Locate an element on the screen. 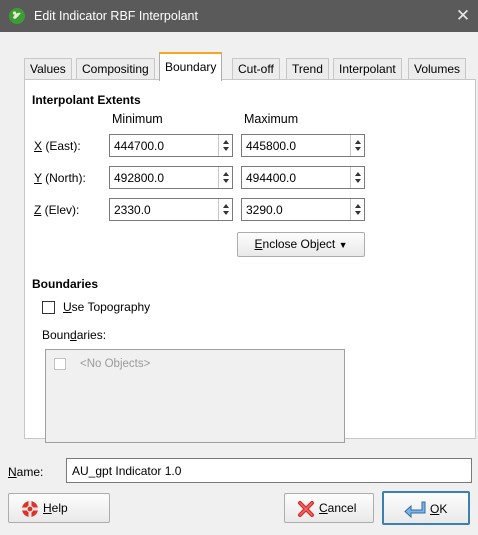 The image size is (478, 535). x-maximum-input is located at coordinates (296, 145).